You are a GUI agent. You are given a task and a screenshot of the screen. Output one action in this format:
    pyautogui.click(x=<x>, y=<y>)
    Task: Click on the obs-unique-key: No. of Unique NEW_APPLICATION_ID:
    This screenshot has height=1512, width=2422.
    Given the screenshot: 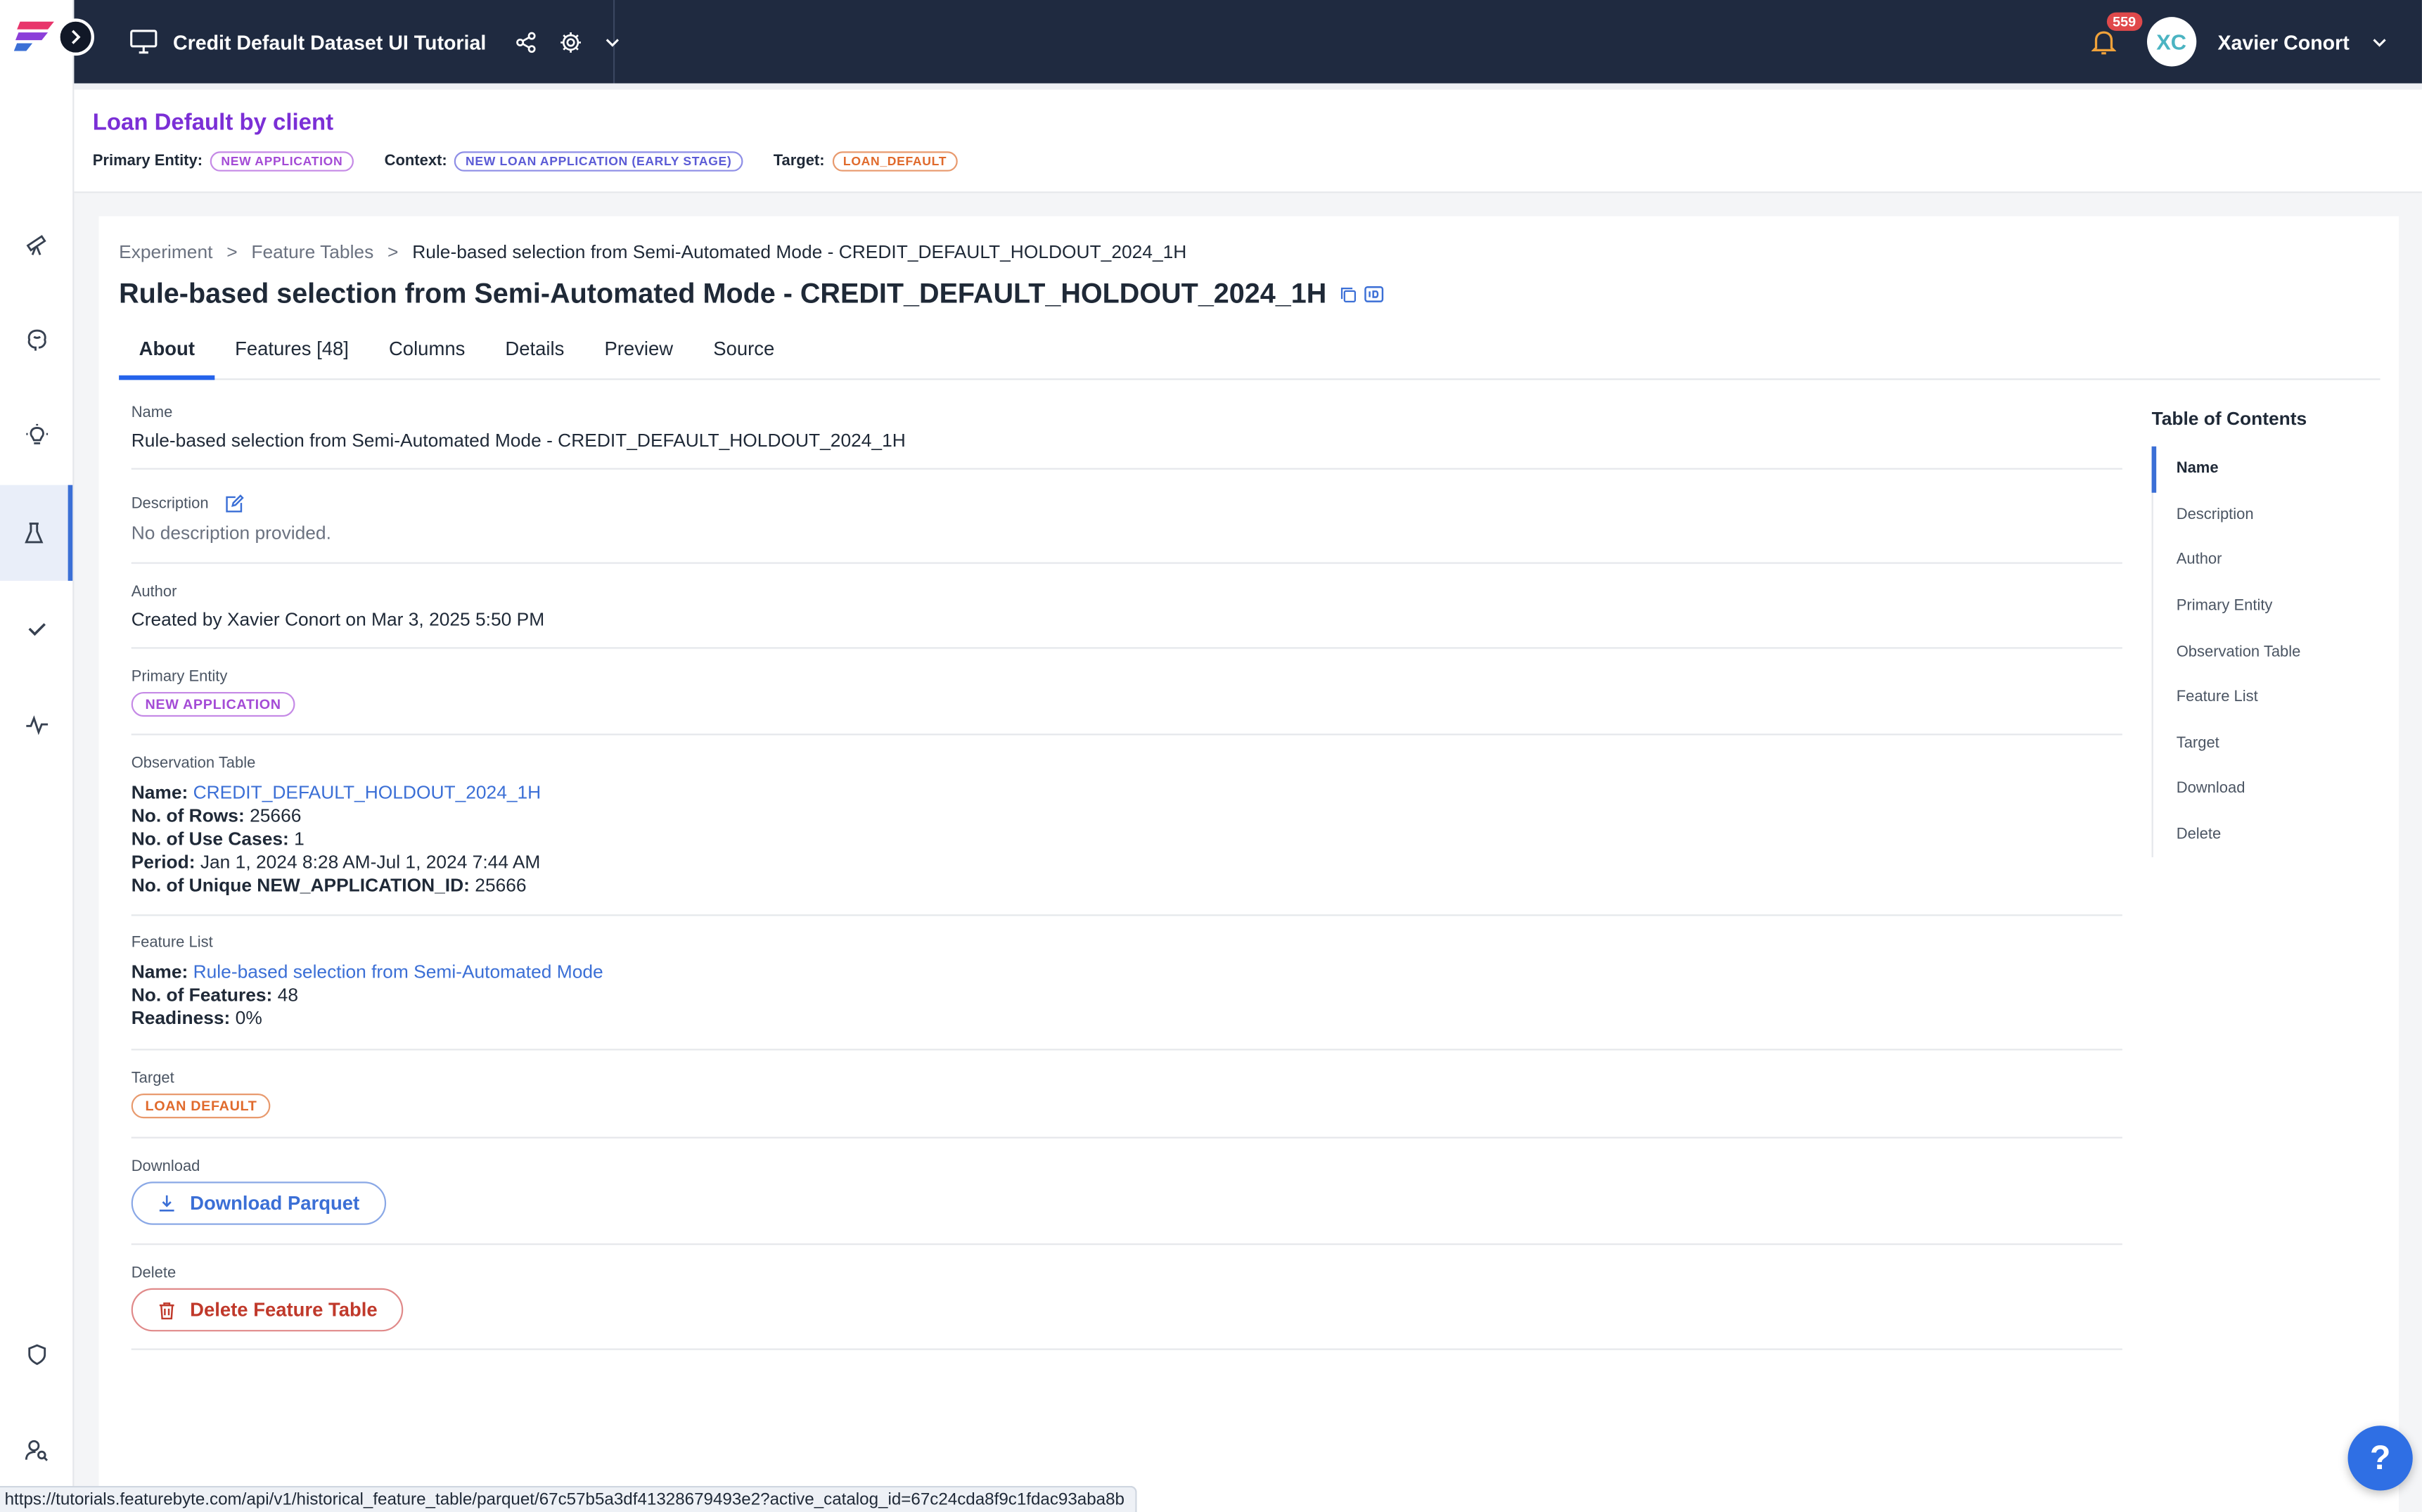 What is the action you would take?
    pyautogui.click(x=300, y=885)
    